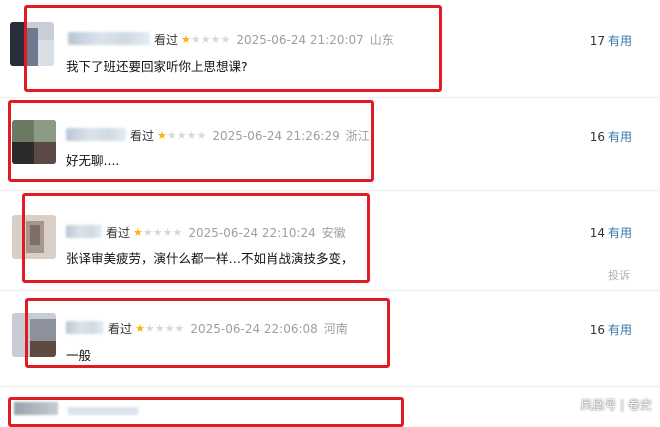 The image size is (660, 427). I want to click on useful-vote: 14 有用, so click(611, 232).